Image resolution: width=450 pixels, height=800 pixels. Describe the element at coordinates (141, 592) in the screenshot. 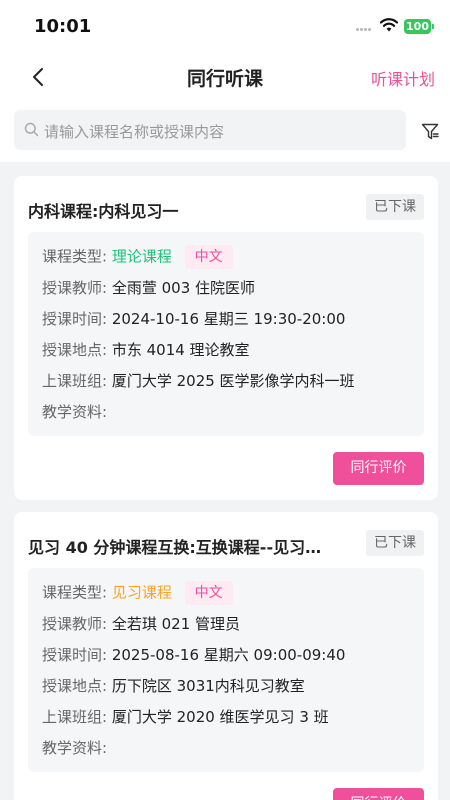

I see `course-type-value: 见习课程` at that location.